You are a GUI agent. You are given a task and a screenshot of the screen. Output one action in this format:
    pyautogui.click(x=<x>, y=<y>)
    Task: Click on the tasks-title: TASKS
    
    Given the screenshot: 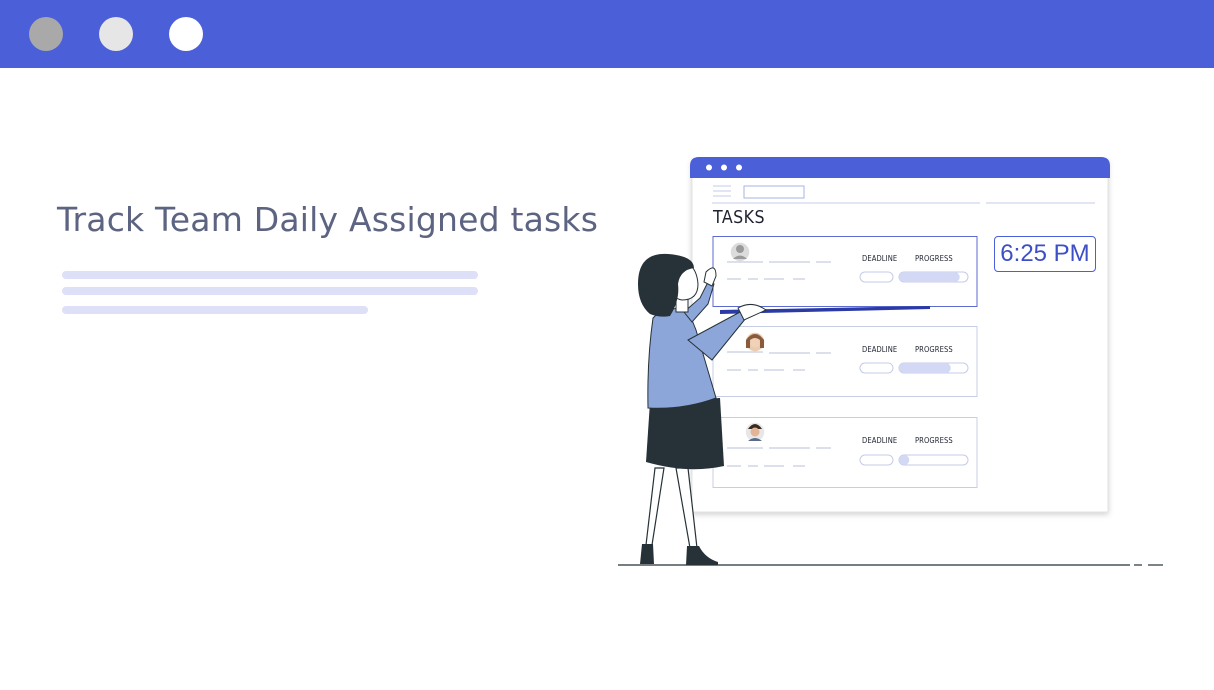 What is the action you would take?
    pyautogui.click(x=739, y=217)
    